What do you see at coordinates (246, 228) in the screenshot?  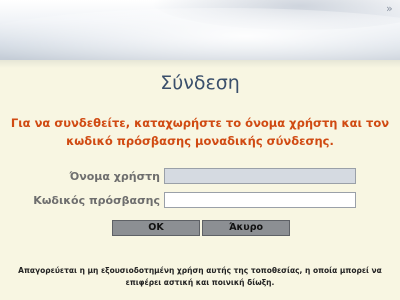 I see `cancel-button: Άκυρο` at bounding box center [246, 228].